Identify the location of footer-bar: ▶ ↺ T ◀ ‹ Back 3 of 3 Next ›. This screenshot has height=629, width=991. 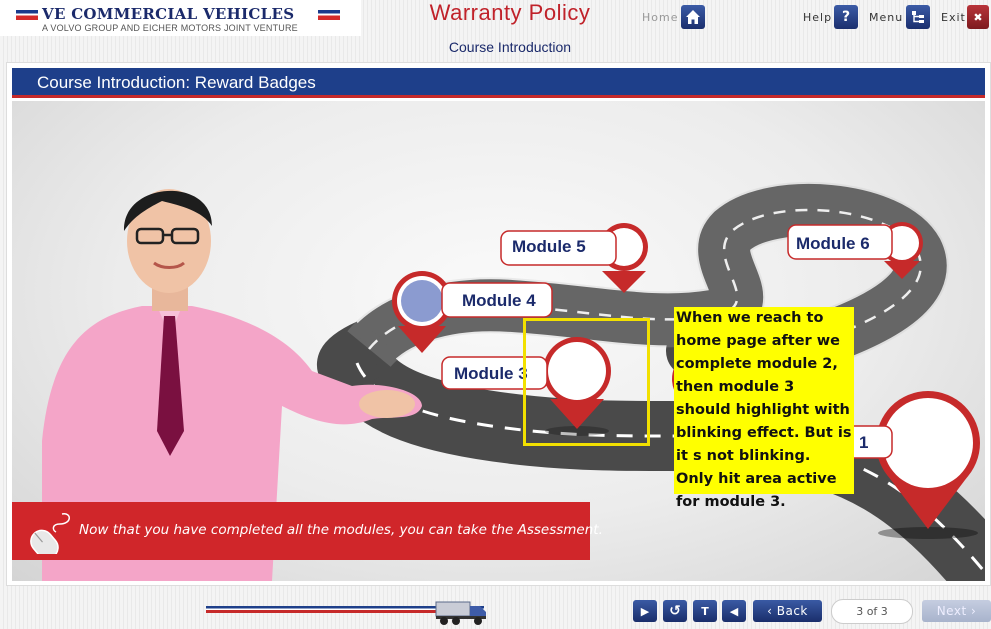
(495, 609).